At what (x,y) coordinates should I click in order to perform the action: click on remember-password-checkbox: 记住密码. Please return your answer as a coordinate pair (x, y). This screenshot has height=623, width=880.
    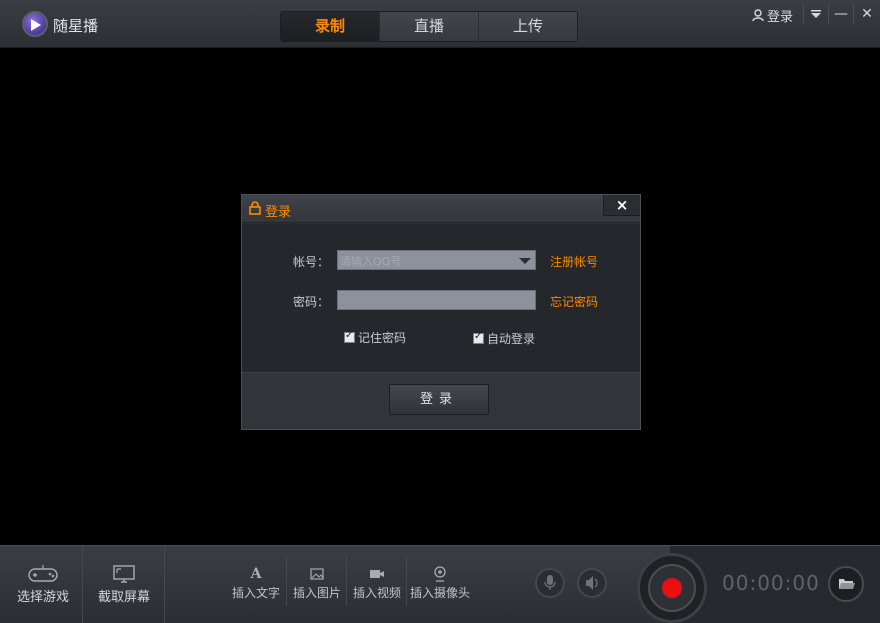
    Looking at the image, I should click on (375, 337).